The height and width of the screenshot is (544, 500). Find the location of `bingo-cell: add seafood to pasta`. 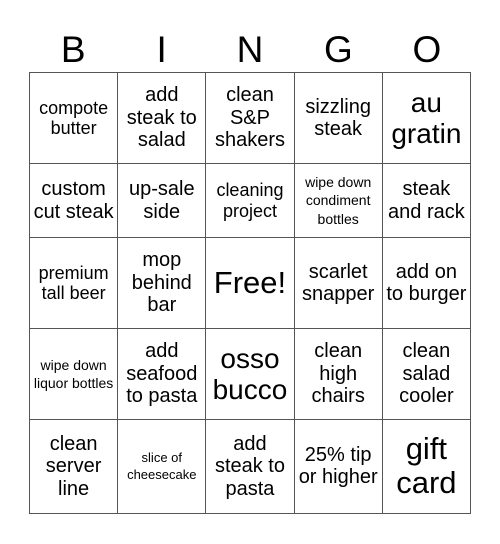

bingo-cell: add seafood to pasta is located at coordinates (162, 374).